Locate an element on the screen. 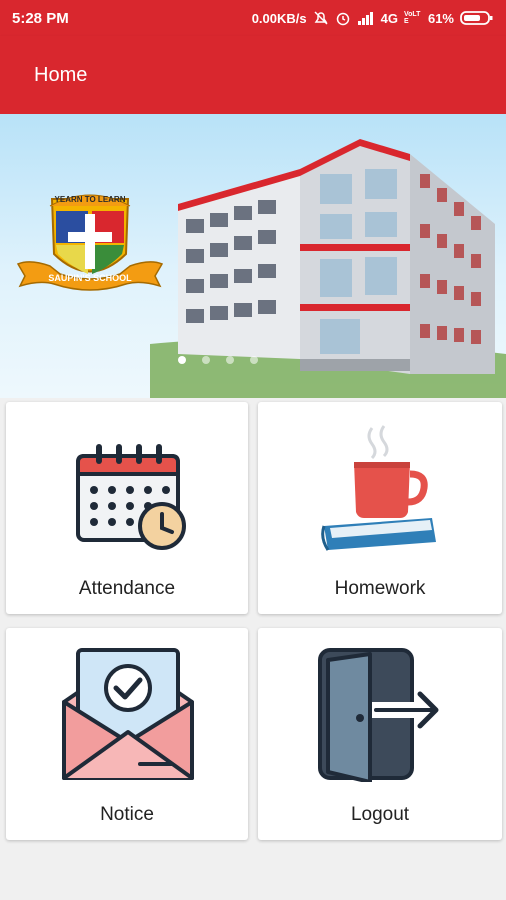  tile-label: Logout is located at coordinates (380, 814).